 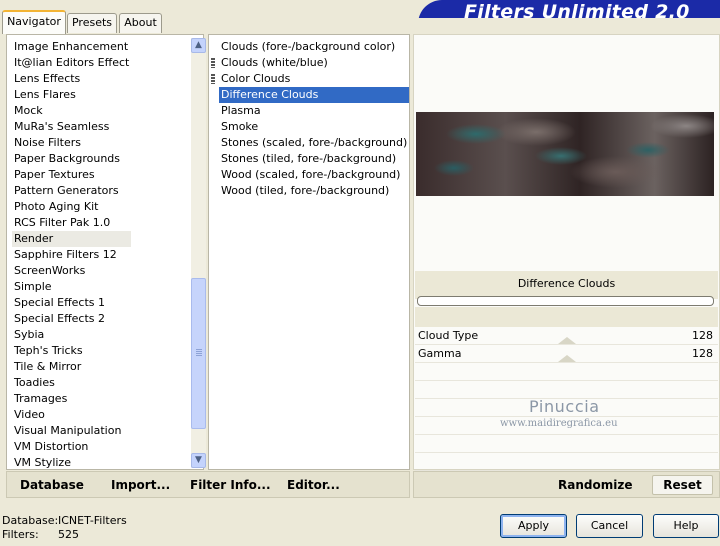 What do you see at coordinates (71, 175) in the screenshot?
I see `category-item: Paper Textures` at bounding box center [71, 175].